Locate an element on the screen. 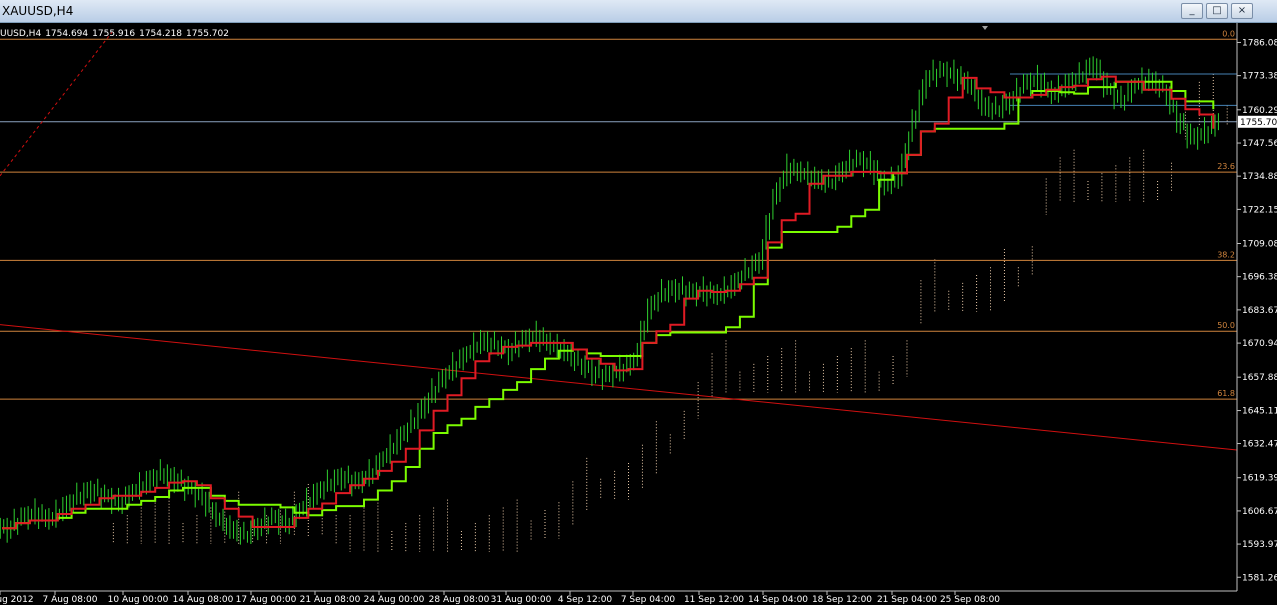 This screenshot has height=605, width=1277. x-tick-label: 7 Aug 08:00 is located at coordinates (70, 600).